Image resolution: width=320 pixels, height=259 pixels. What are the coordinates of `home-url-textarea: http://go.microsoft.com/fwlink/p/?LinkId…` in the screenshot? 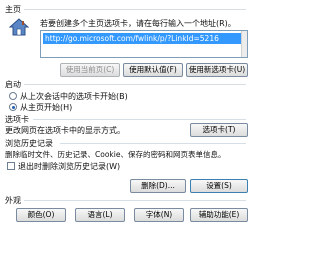 It's located at (144, 44).